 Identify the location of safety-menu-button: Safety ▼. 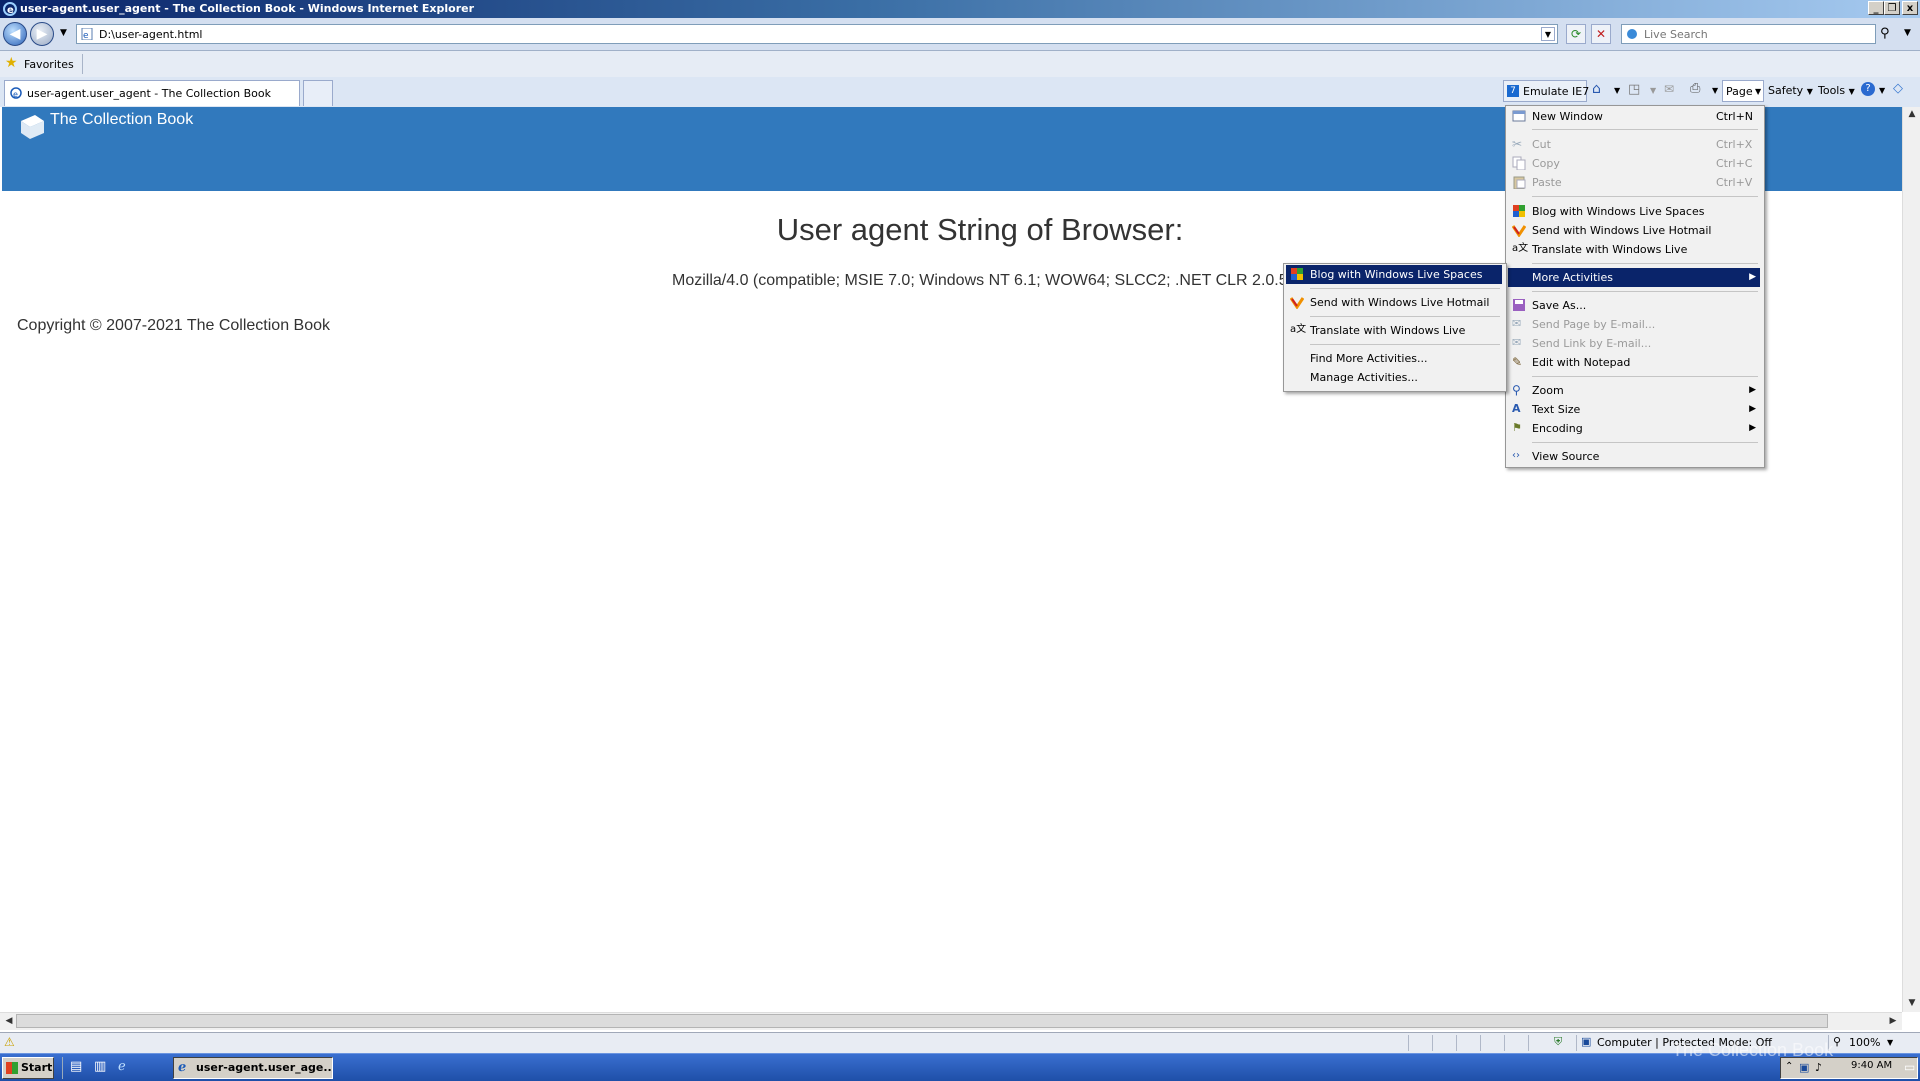
(1790, 90).